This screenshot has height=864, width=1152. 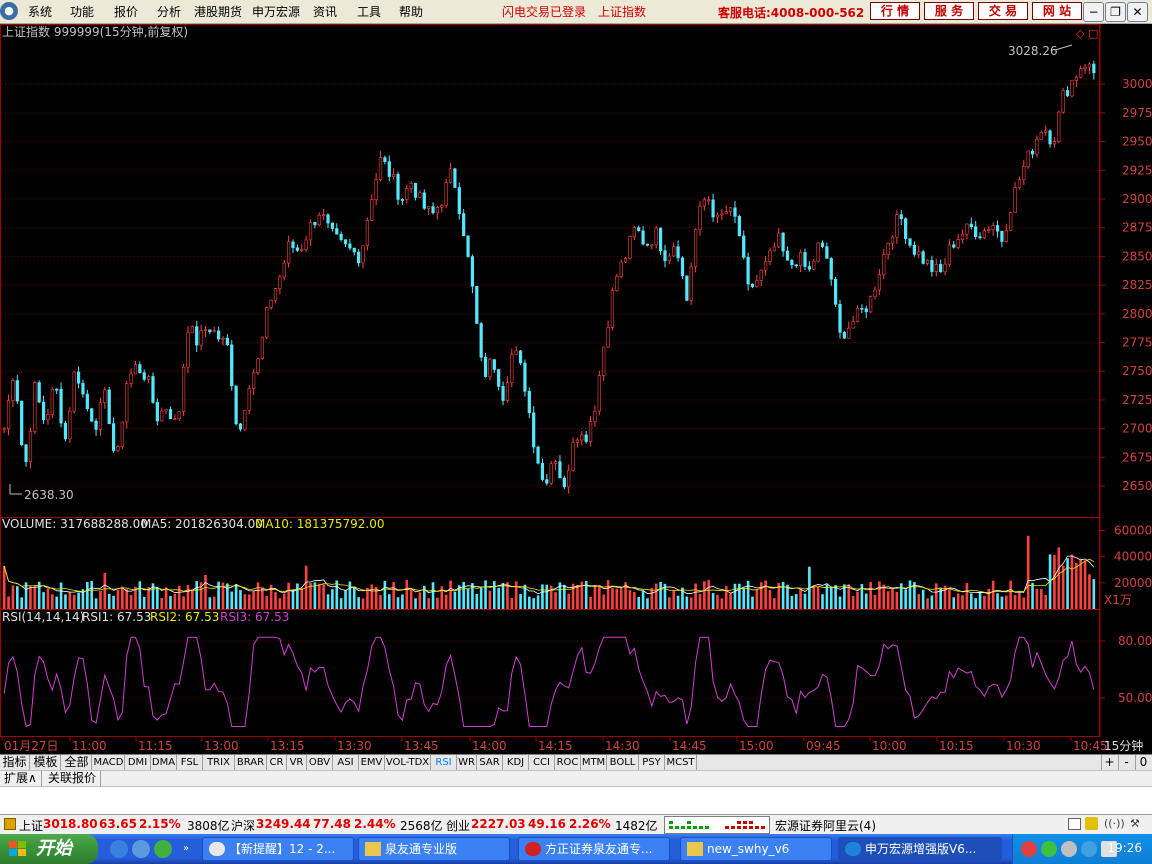 I want to click on minimize-icon: −, so click(x=1093, y=12).